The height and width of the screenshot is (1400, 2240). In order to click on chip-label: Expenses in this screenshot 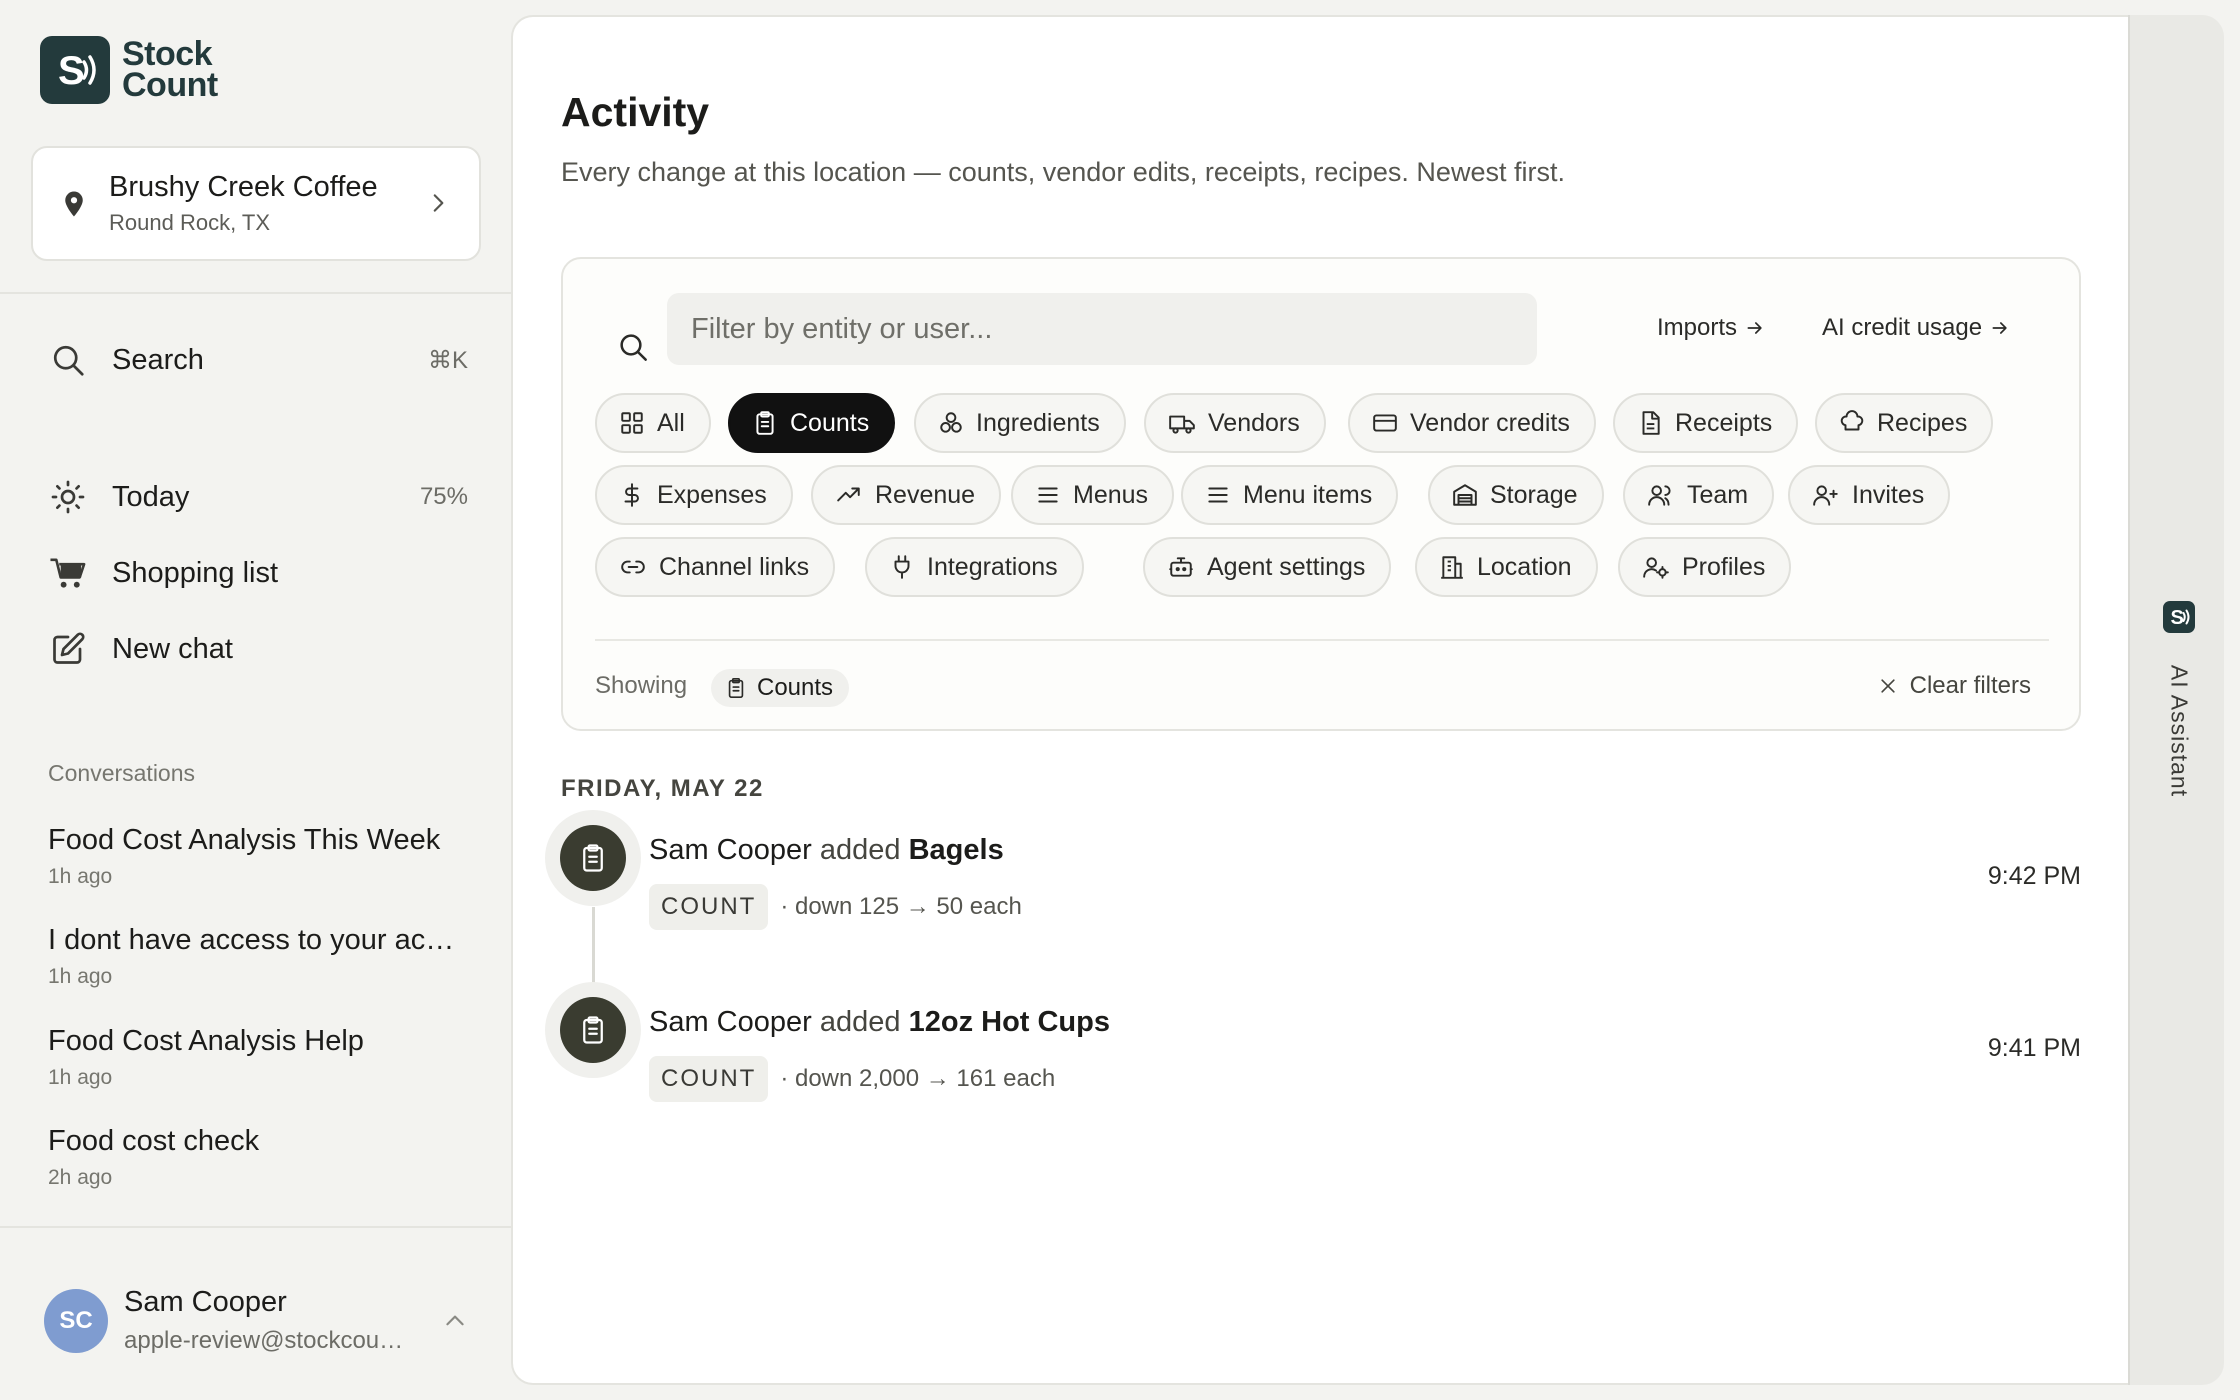, I will do `click(712, 494)`.